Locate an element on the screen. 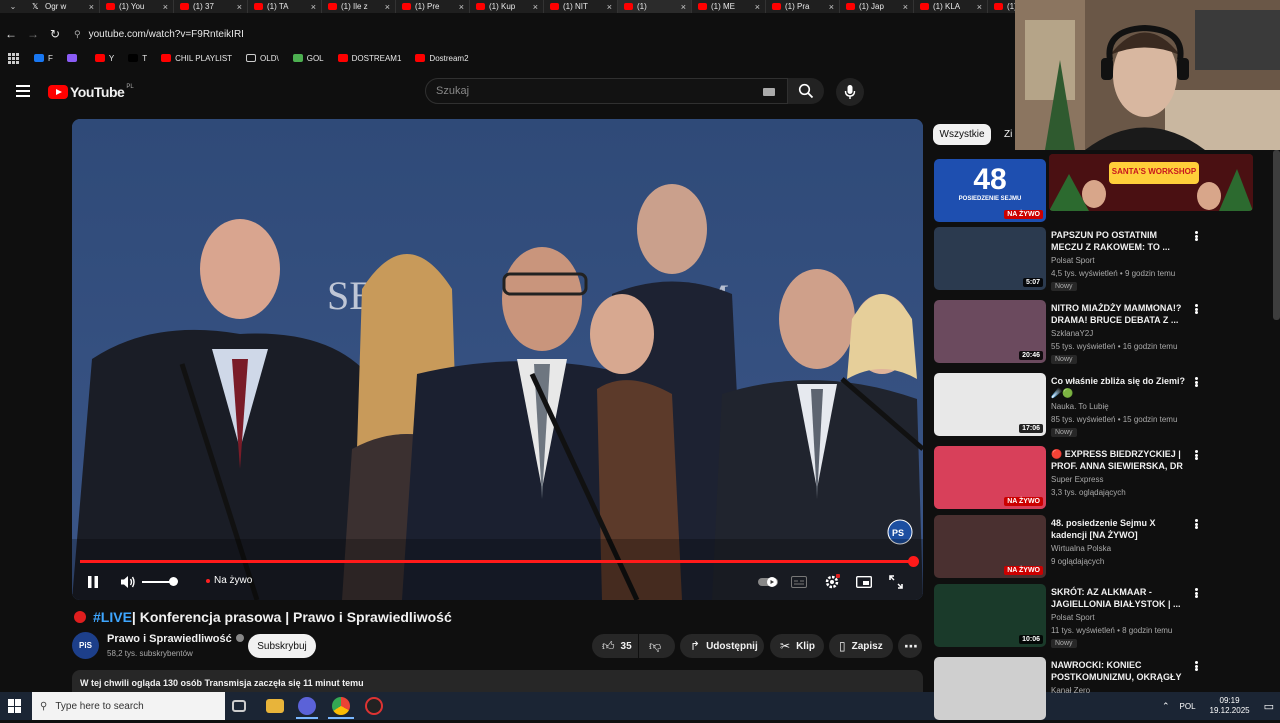  browser-tab: (1) KLA × is located at coordinates (951, 6).